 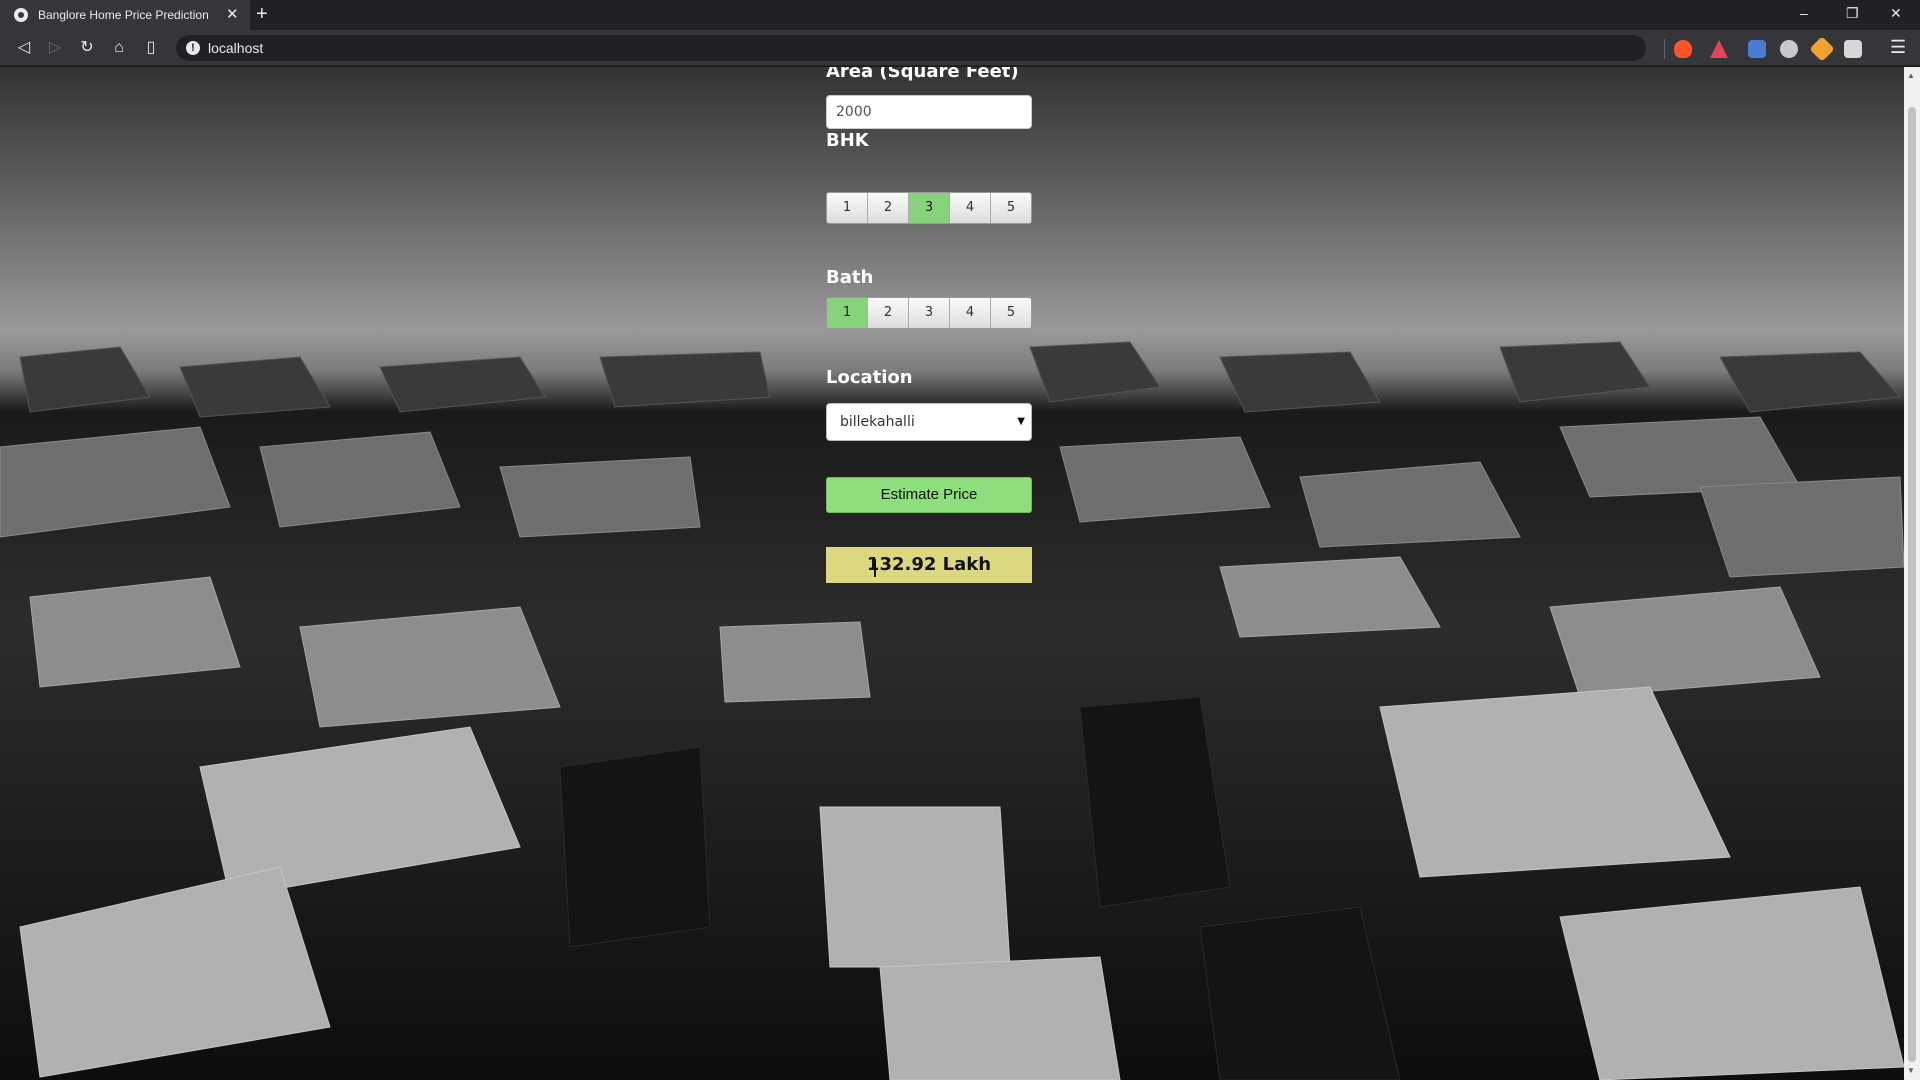 I want to click on bhk-option: 2, so click(x=888, y=208).